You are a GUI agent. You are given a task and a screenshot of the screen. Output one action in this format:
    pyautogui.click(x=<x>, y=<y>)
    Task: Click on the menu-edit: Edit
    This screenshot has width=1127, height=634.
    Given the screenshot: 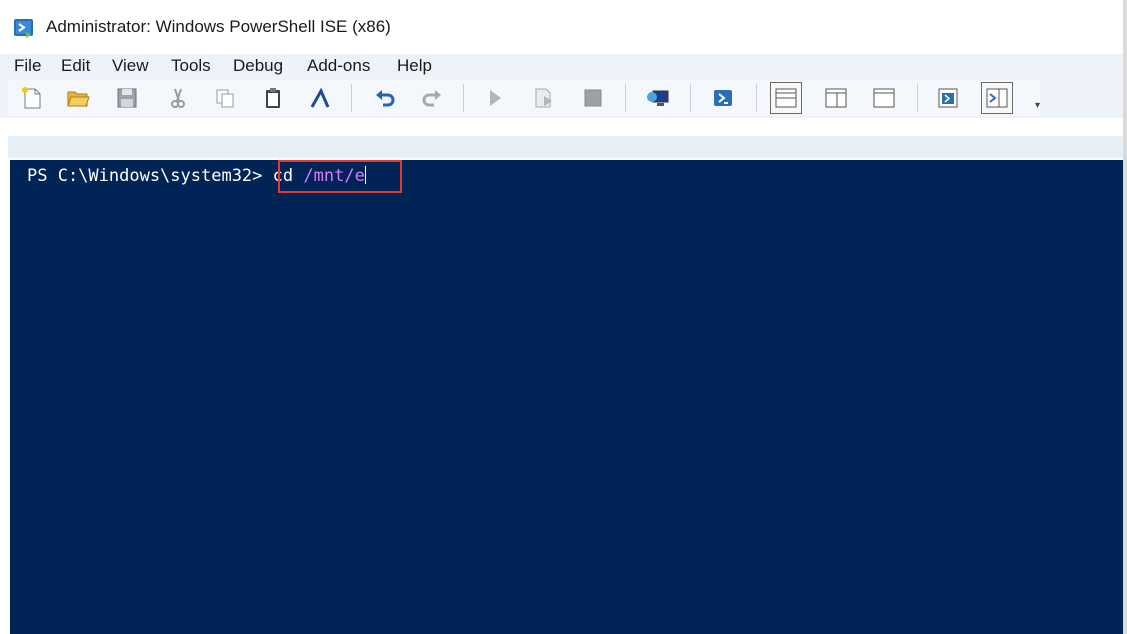 What is the action you would take?
    pyautogui.click(x=75, y=66)
    